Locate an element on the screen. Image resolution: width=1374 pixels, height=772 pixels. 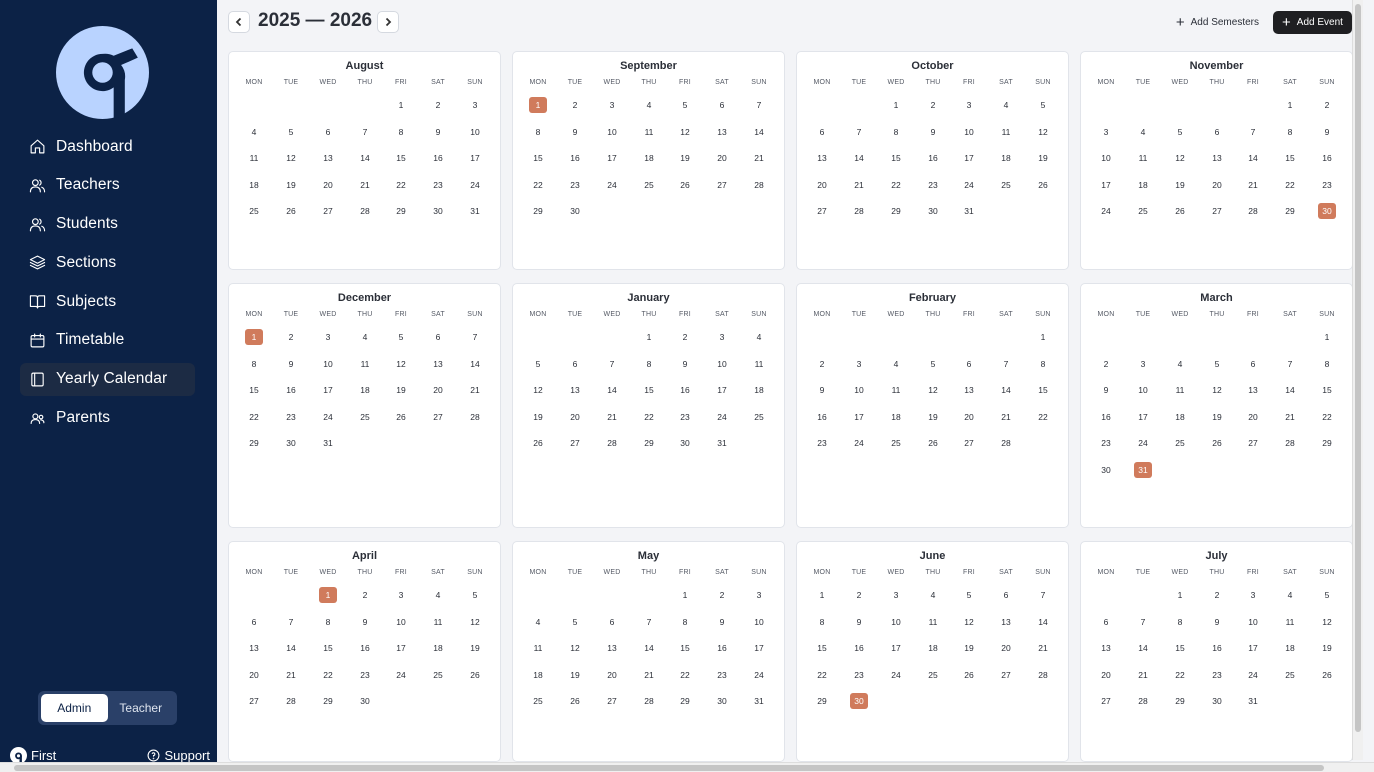
sidebar-item-students: Students is located at coordinates (107, 224).